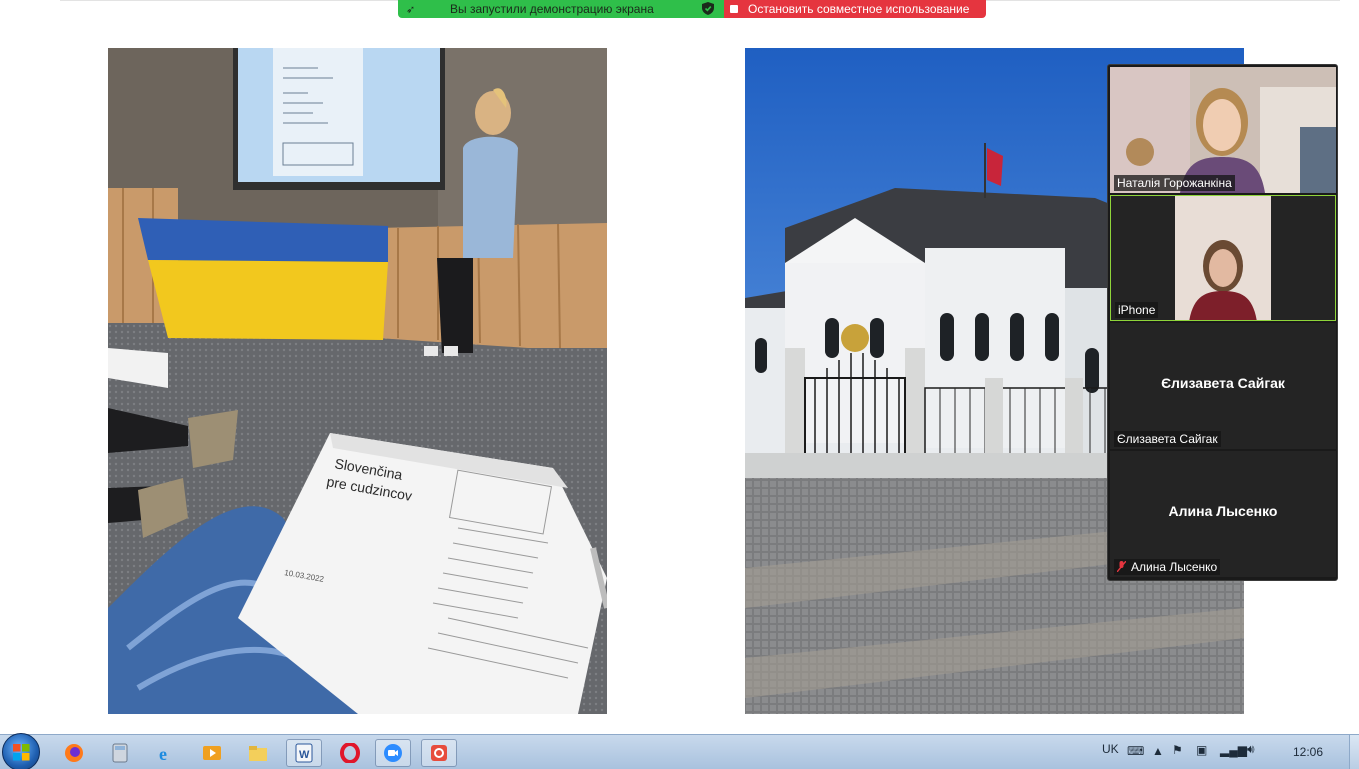 The image size is (1359, 769). I want to click on svg-text: W, so click(304, 755).